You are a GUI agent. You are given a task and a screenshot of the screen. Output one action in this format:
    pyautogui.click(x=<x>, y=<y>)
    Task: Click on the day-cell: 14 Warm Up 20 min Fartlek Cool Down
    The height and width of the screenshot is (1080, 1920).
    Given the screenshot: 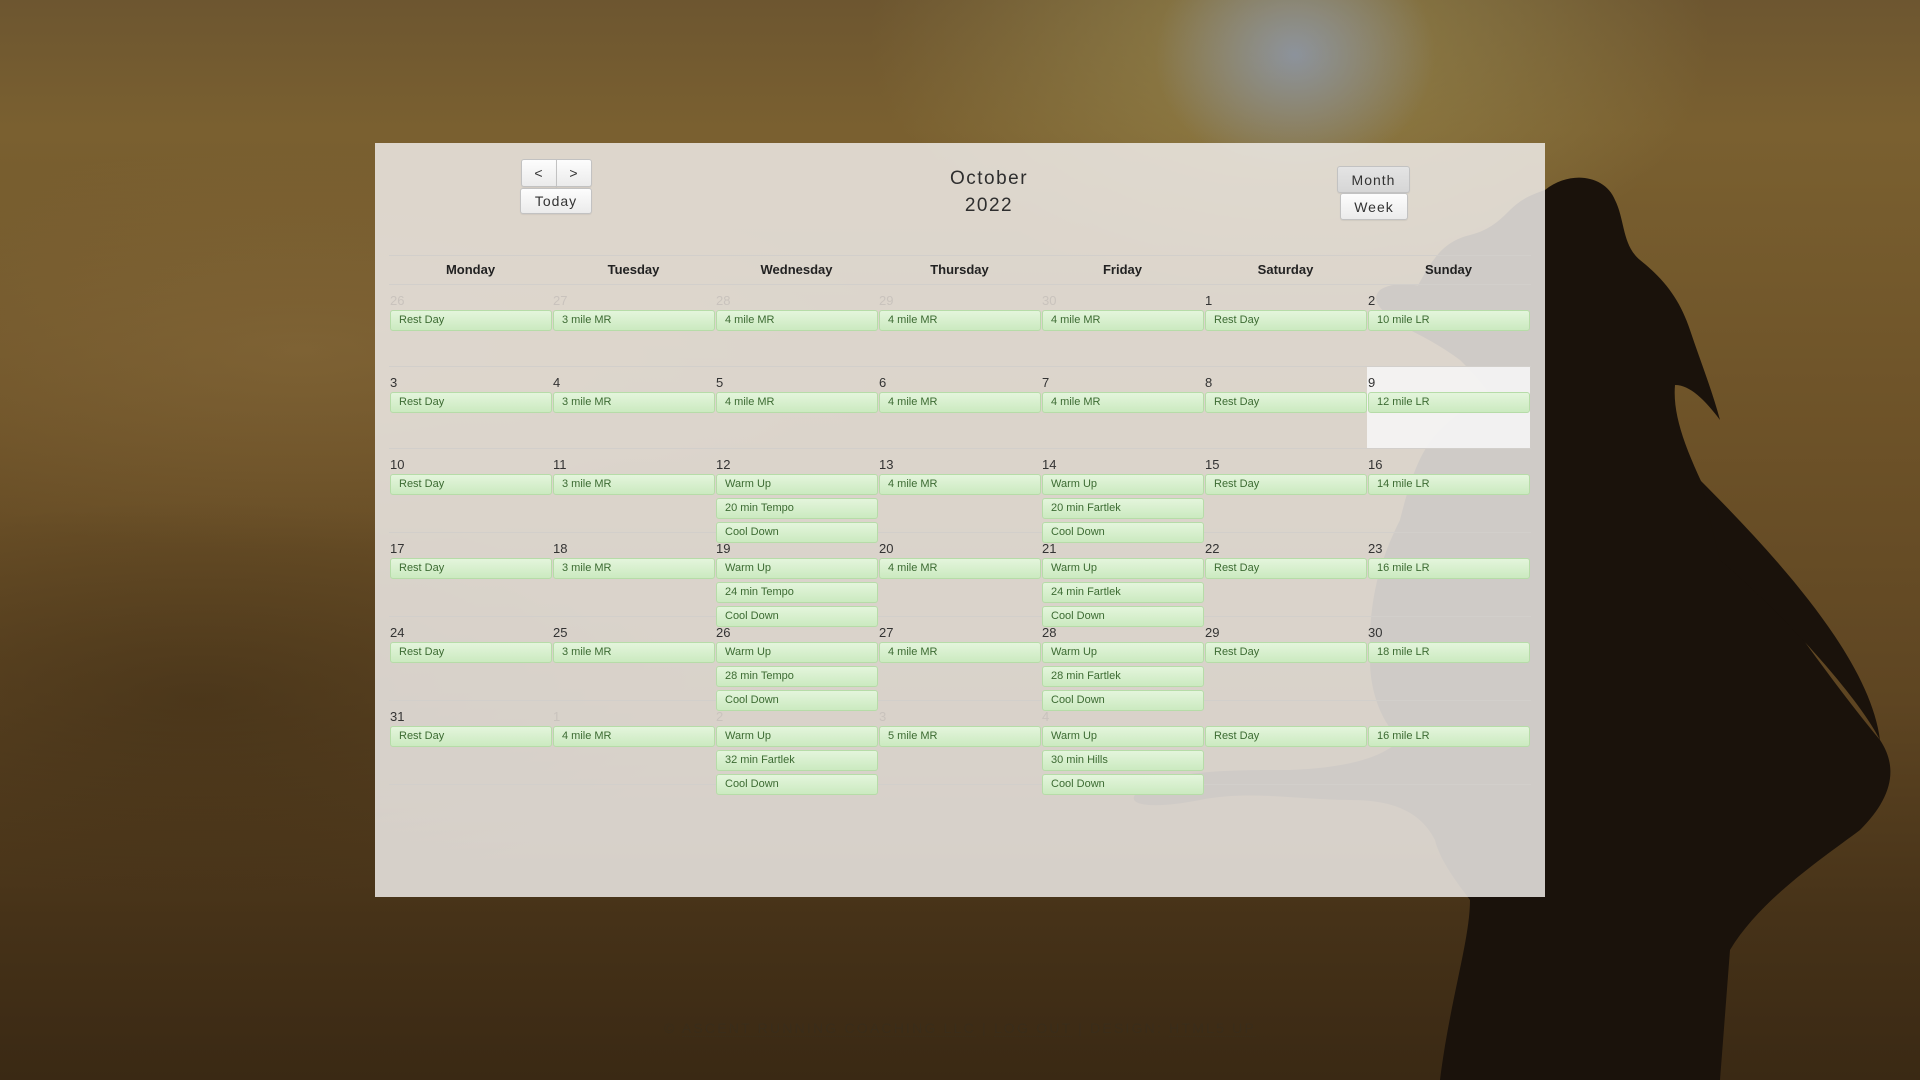 What is the action you would take?
    pyautogui.click(x=1122, y=496)
    